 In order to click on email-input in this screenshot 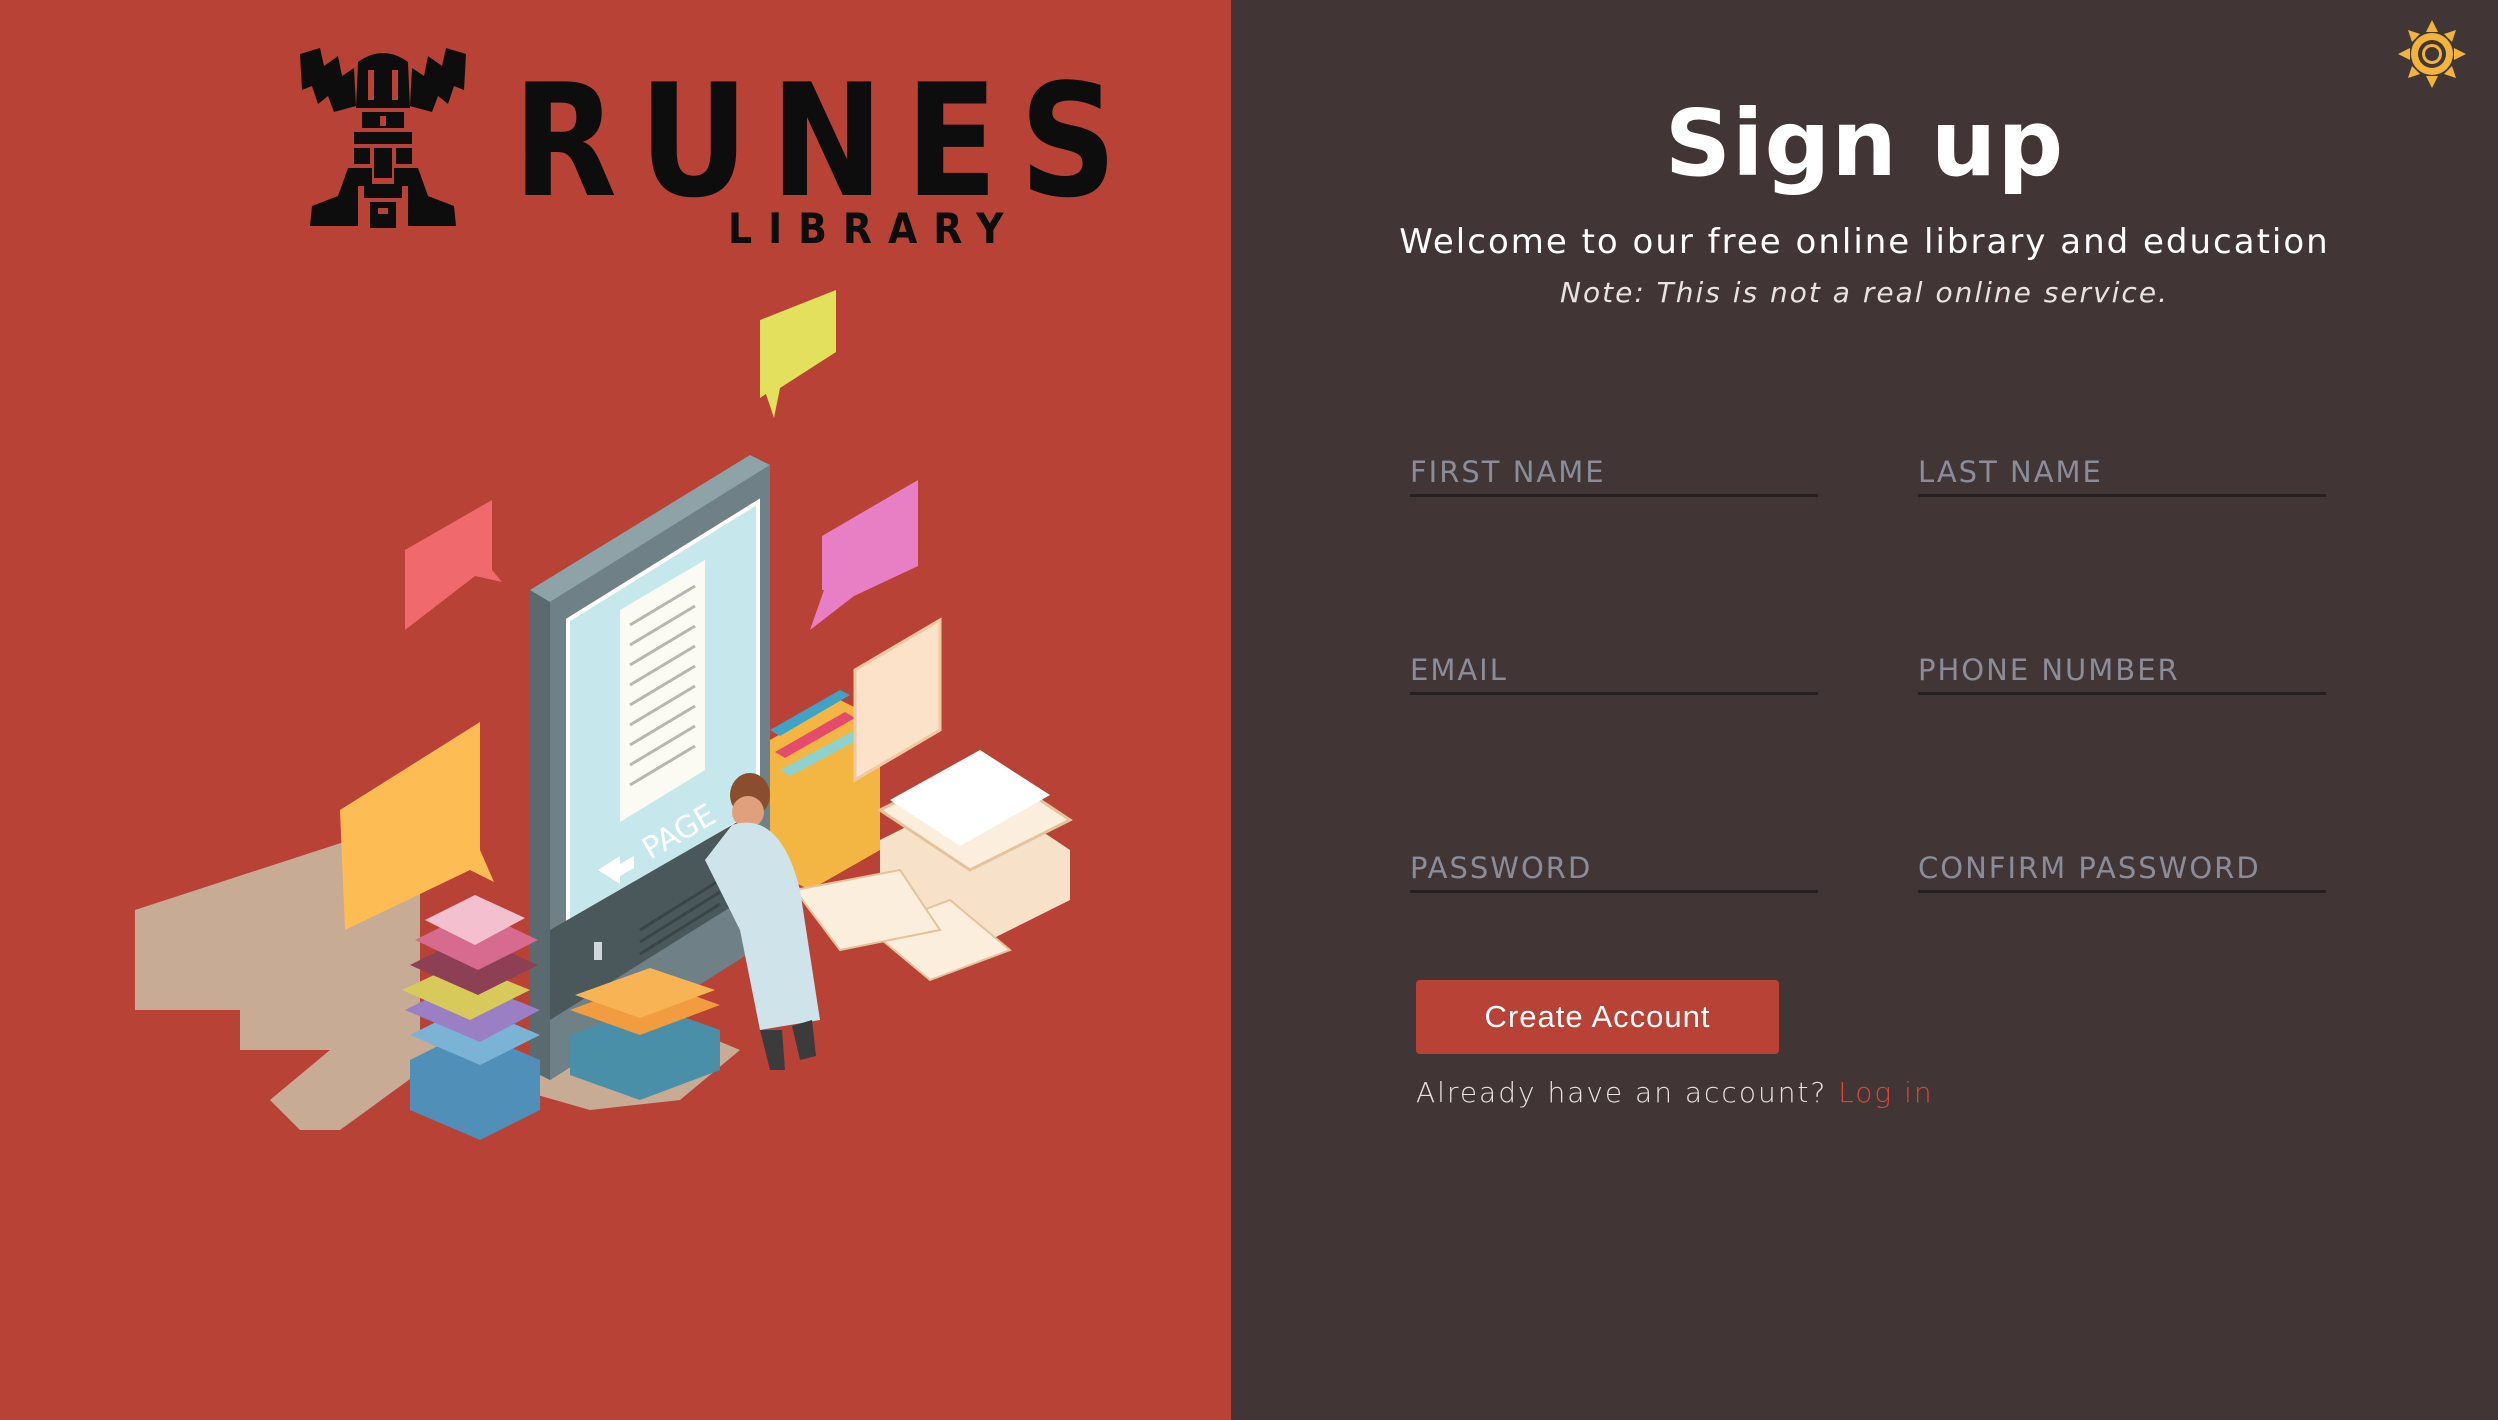, I will do `click(1614, 666)`.